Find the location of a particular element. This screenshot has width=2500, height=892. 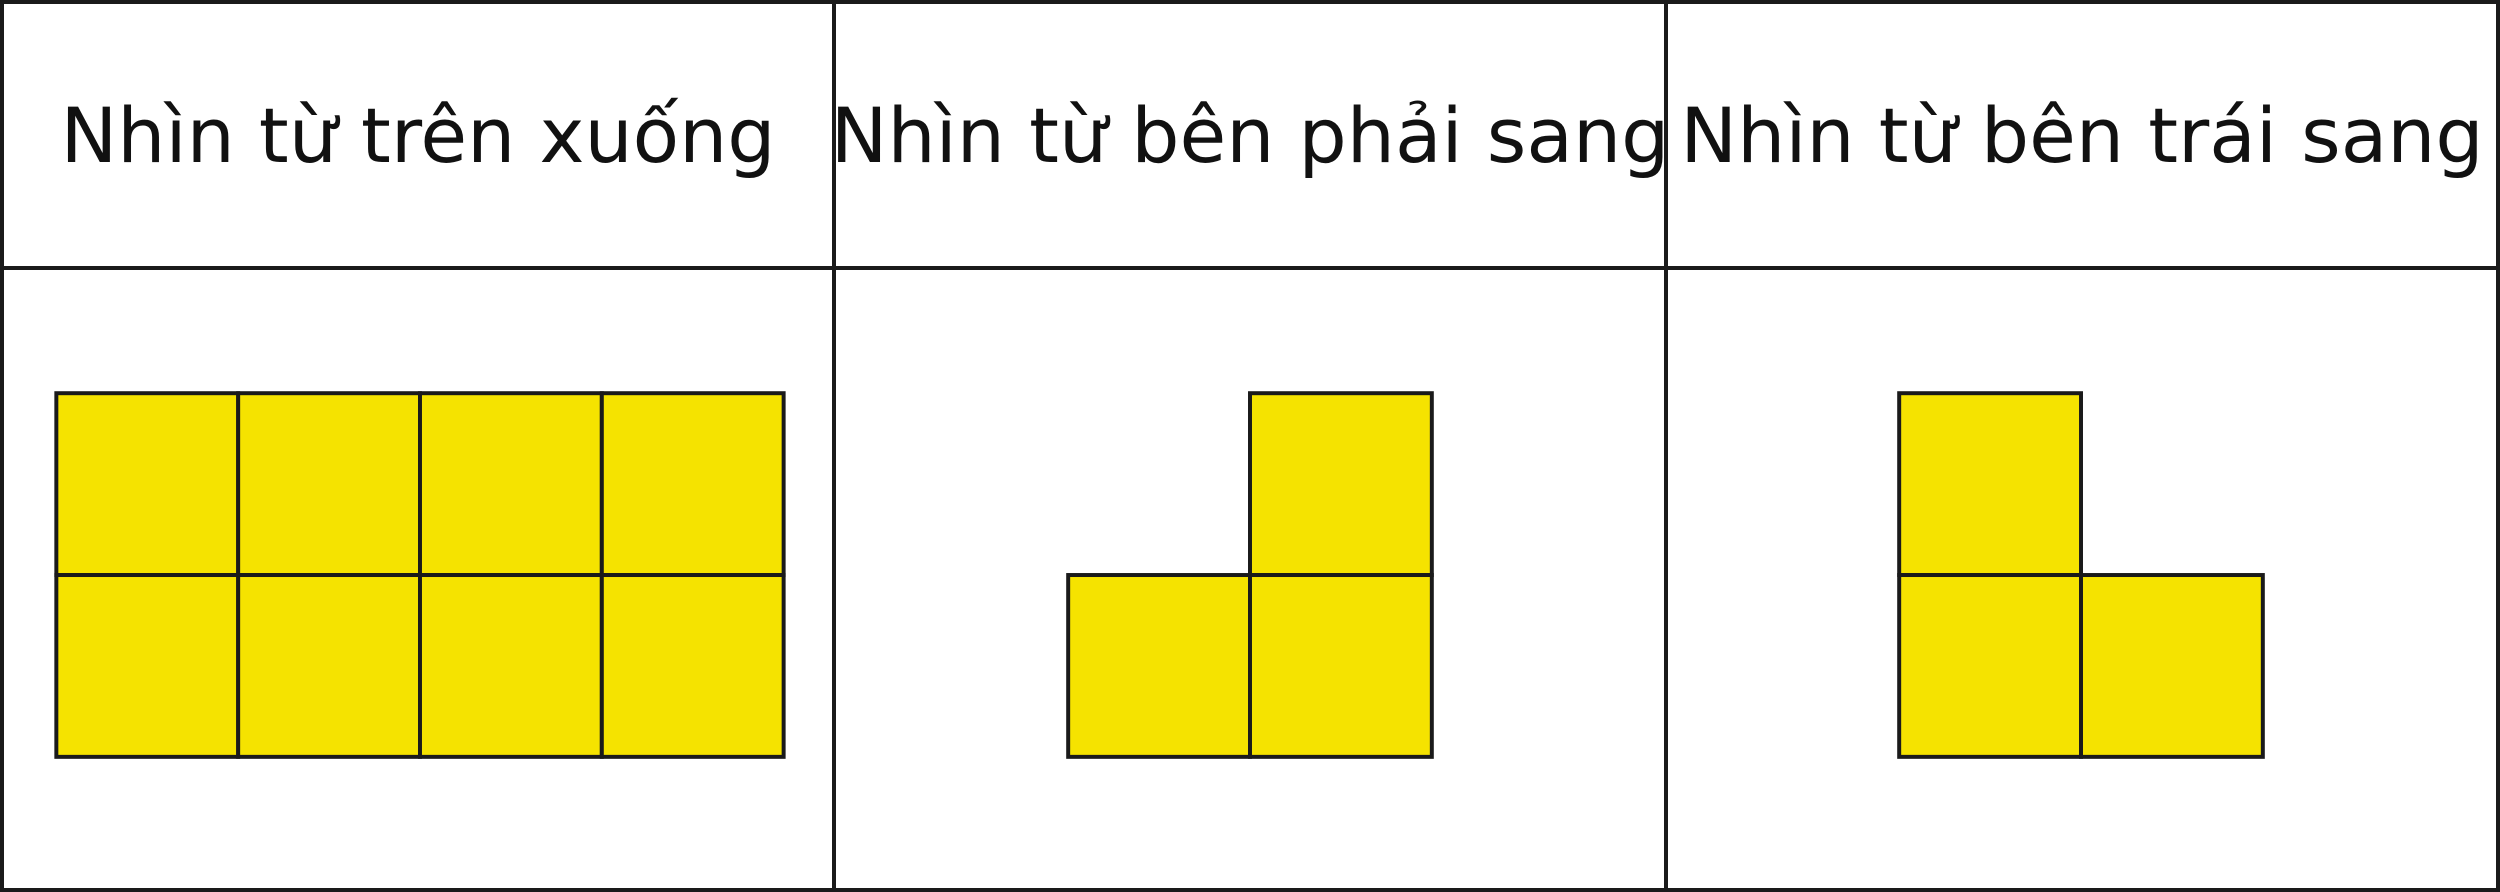

header-right-view: Nhìn từ bên phải sang is located at coordinates (1250, 137).